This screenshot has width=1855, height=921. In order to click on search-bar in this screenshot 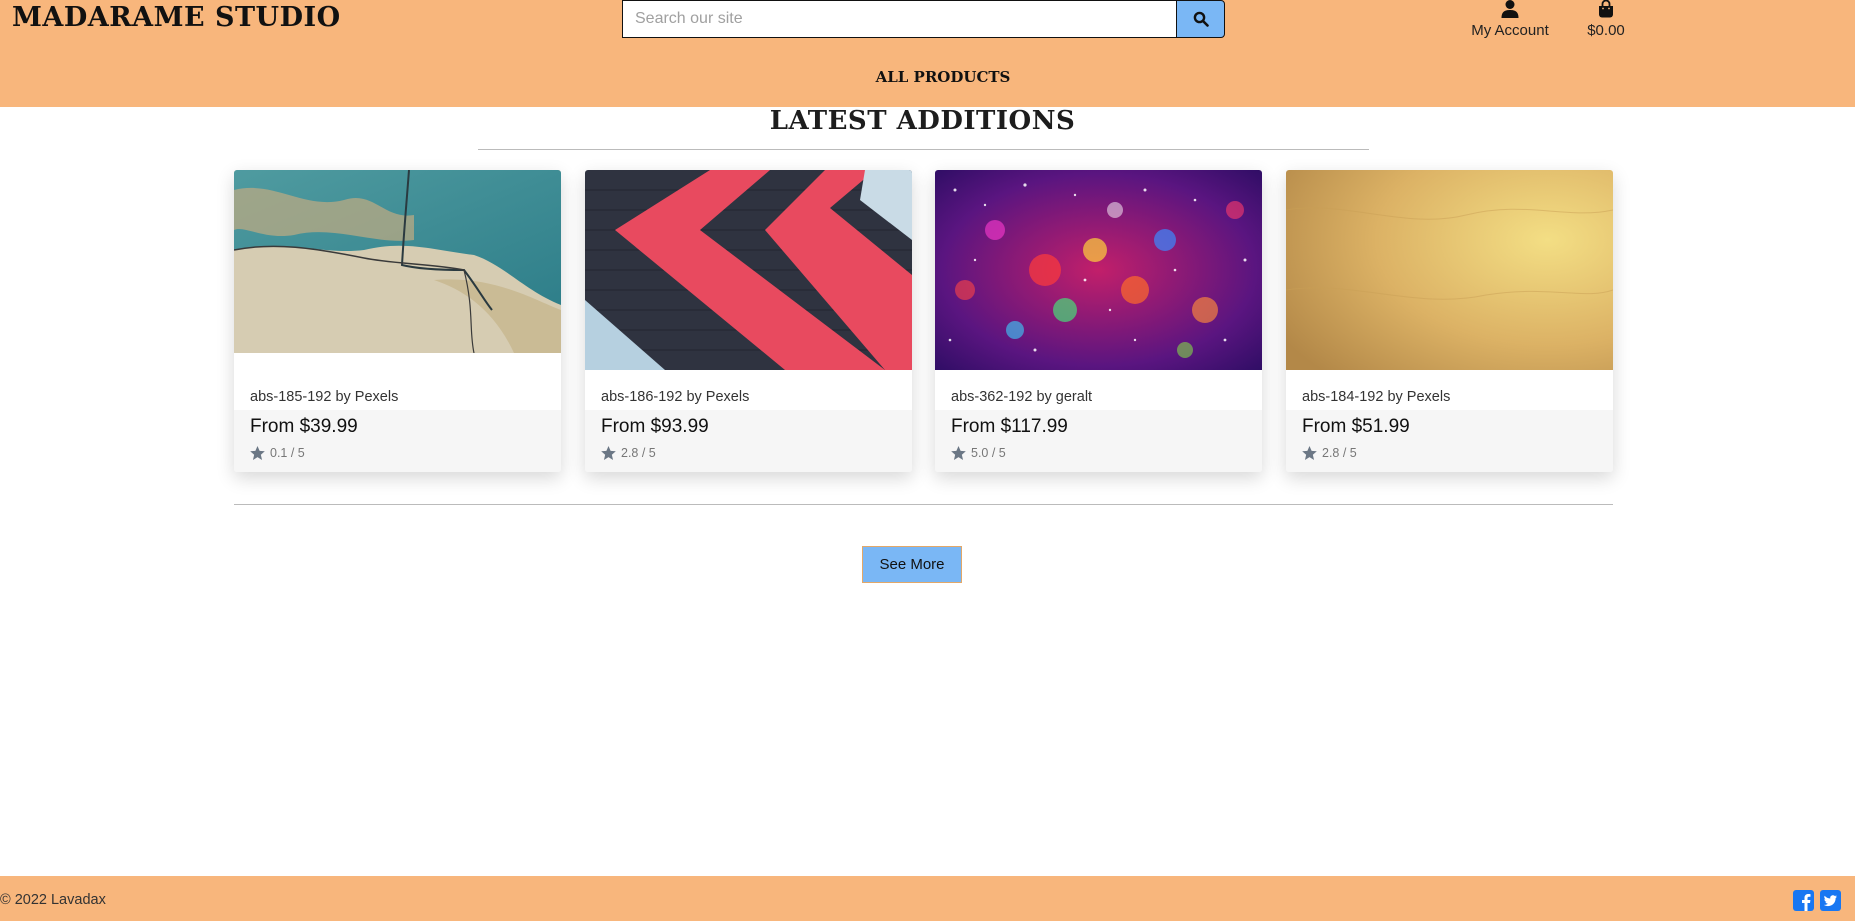, I will do `click(923, 19)`.